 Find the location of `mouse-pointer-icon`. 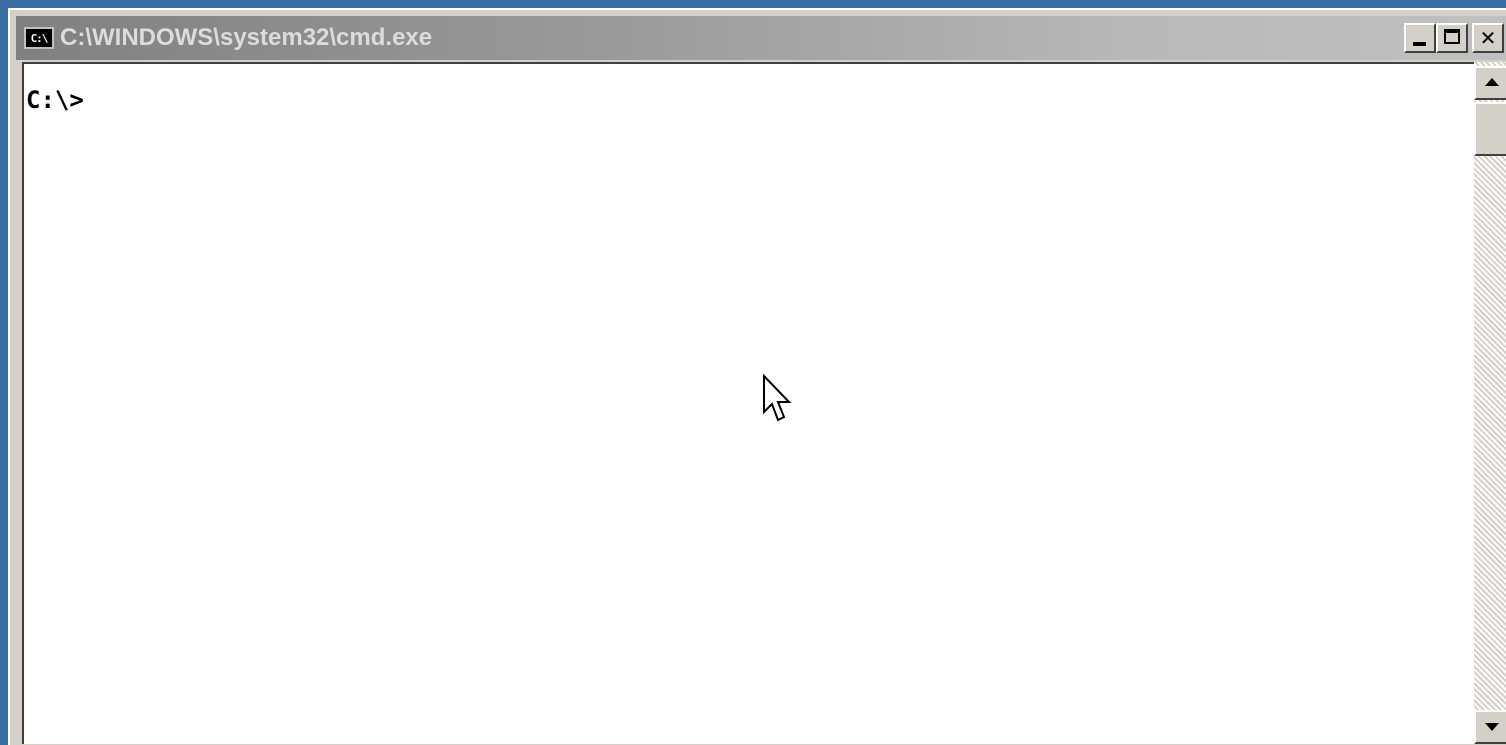

mouse-pointer-icon is located at coordinates (777, 398).